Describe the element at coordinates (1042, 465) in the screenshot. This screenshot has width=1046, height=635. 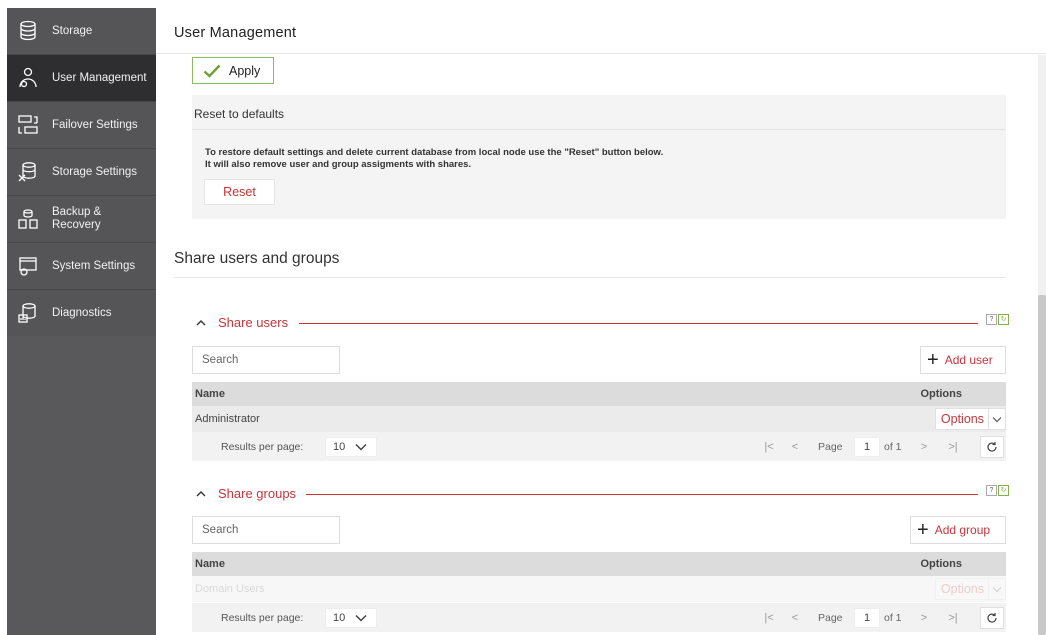
I see `scrollbar-thumb` at that location.